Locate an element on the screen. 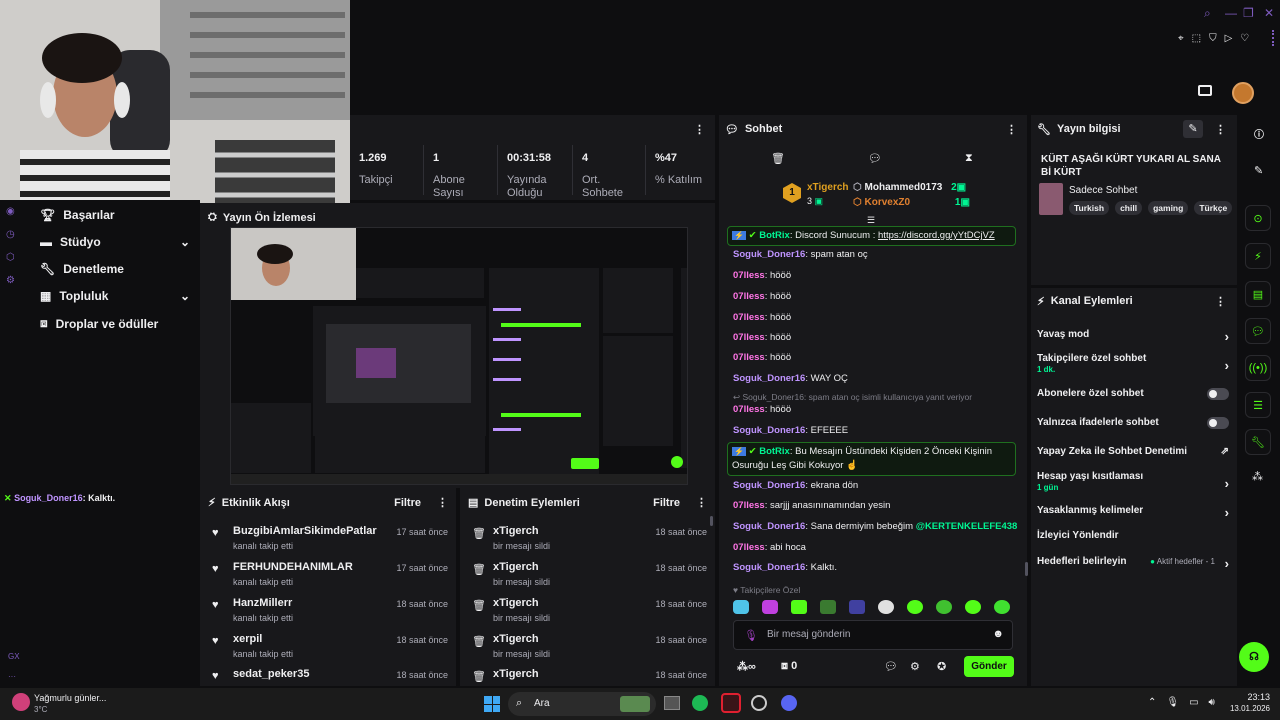  nav-moderation: 🔧︎ Denetleme is located at coordinates (115, 269).